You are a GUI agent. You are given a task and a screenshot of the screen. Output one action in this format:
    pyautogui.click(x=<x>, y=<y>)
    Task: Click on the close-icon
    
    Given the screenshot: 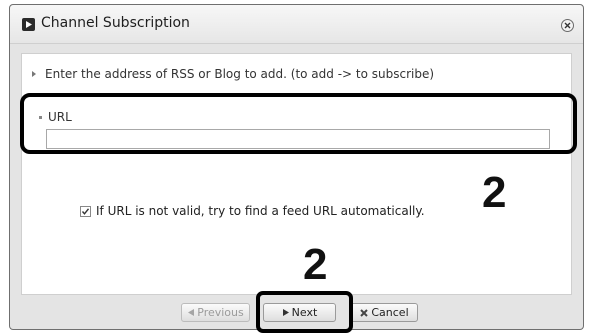 What is the action you would take?
    pyautogui.click(x=567, y=25)
    